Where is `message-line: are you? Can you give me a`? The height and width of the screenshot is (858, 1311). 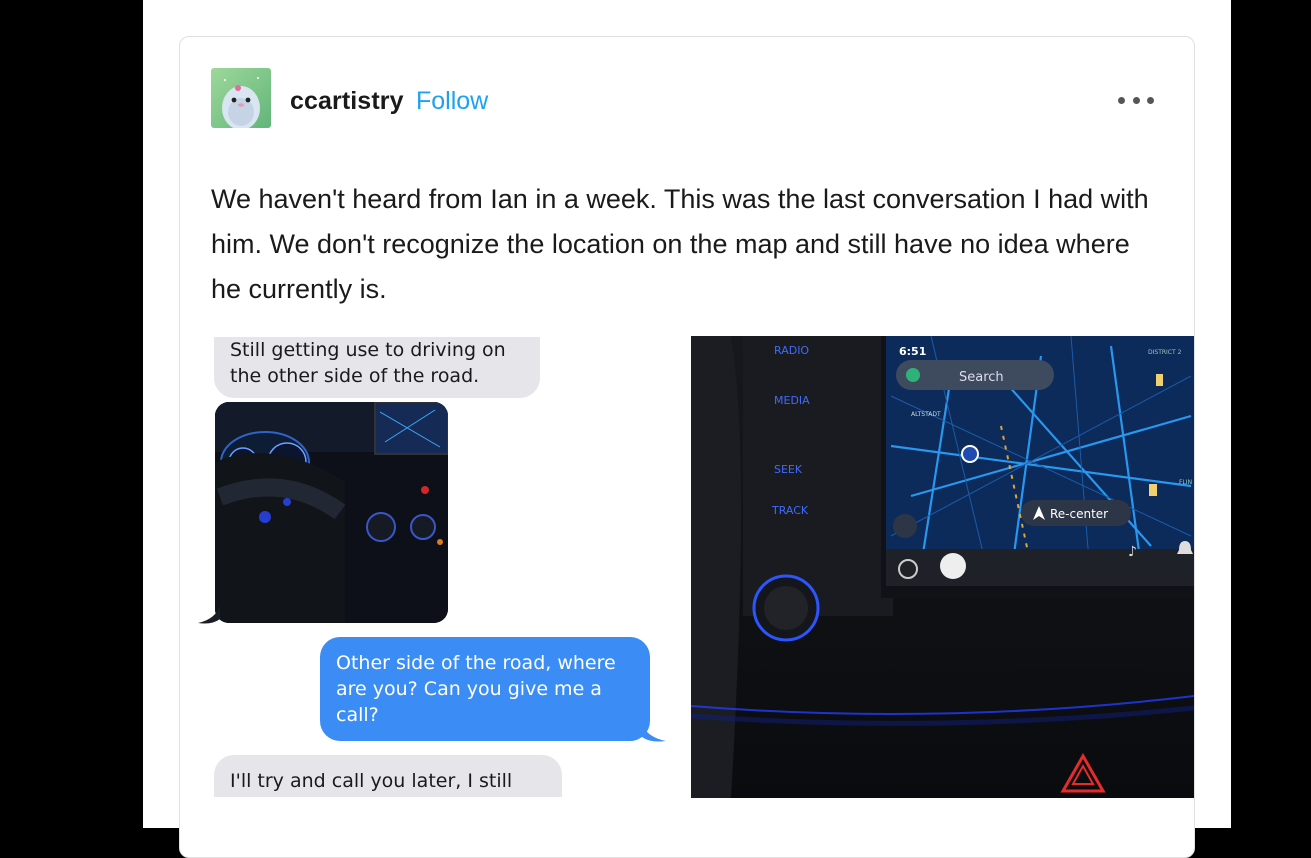
message-line: are you? Can you give me a is located at coordinates (469, 689).